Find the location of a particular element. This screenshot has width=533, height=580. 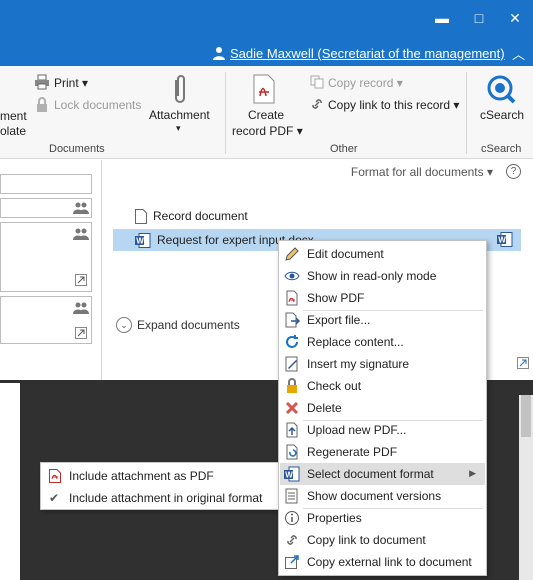

menu-item-show-versions: Show document versions is located at coordinates (382, 496).